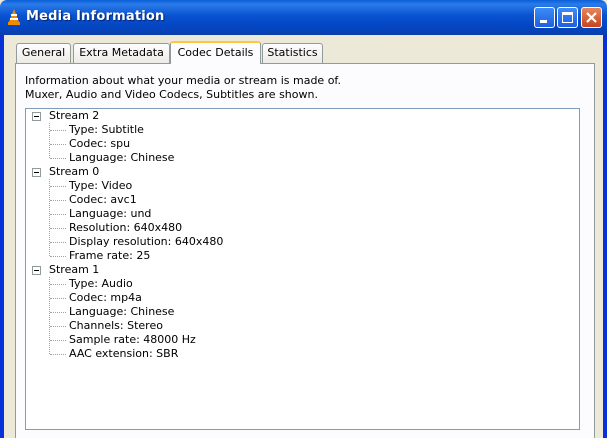 The height and width of the screenshot is (438, 607). I want to click on stream-property: Sample rate: 48000 Hz, so click(132, 339).